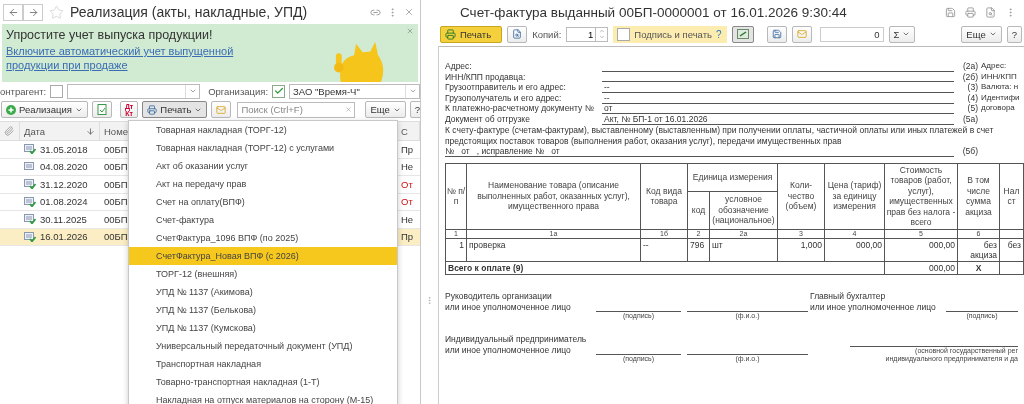 Image resolution: width=1024 pixels, height=404 pixels. I want to click on sum-field: 0, so click(851, 34).